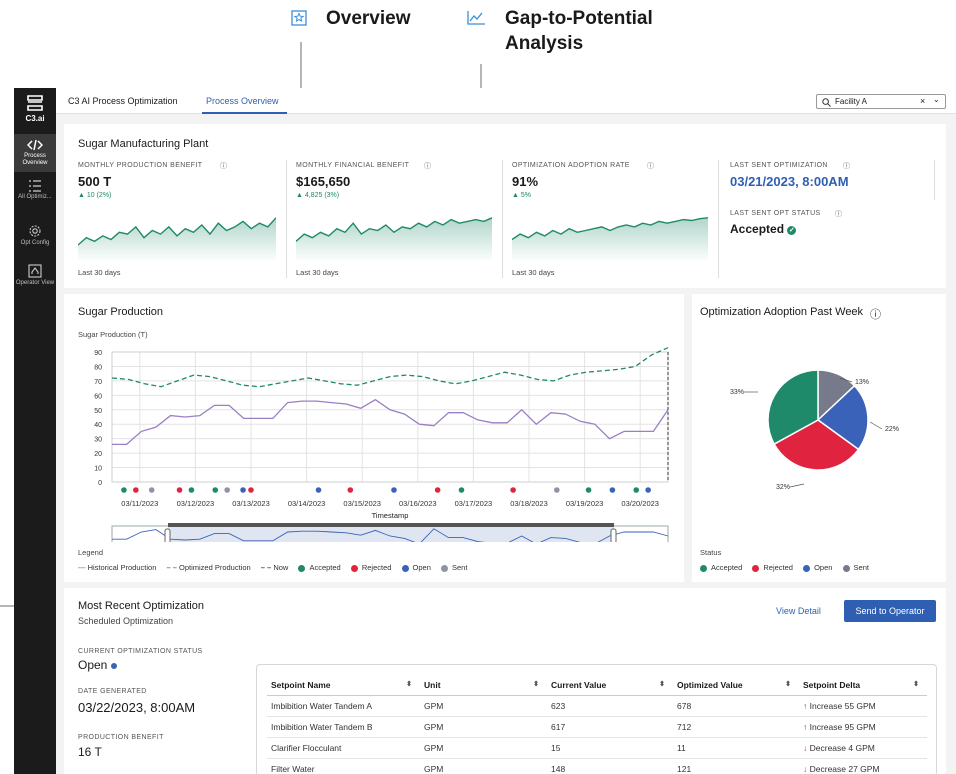 Image resolution: width=956 pixels, height=774 pixels. I want to click on x-axis-label: Timestamp, so click(390, 515).